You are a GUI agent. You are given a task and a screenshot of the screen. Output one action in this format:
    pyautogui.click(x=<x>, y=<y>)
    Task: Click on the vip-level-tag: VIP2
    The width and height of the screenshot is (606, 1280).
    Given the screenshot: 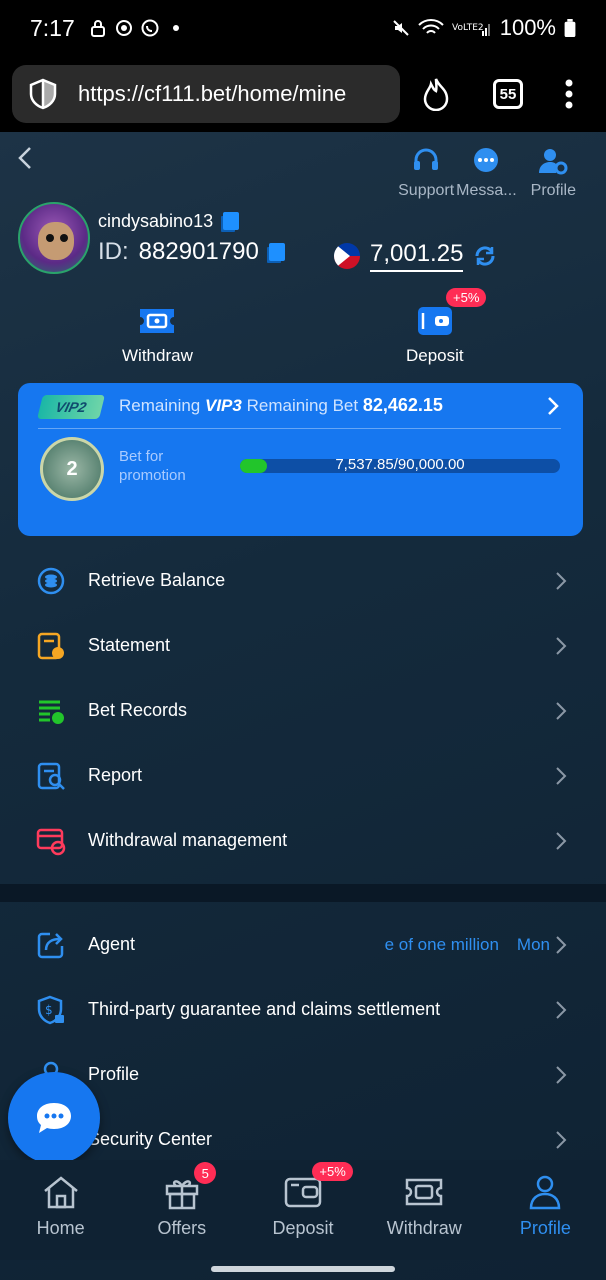 What is the action you would take?
    pyautogui.click(x=71, y=407)
    